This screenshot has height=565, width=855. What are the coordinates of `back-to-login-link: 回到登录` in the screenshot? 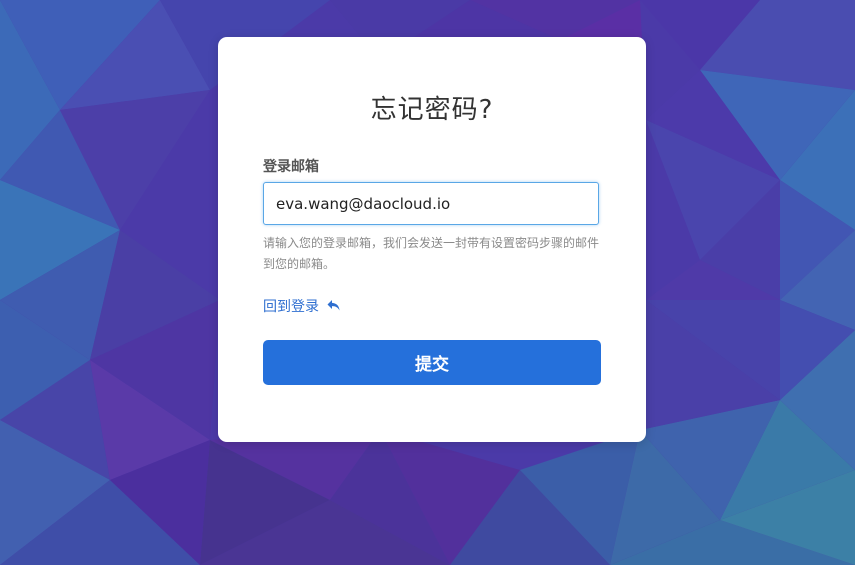 It's located at (302, 306).